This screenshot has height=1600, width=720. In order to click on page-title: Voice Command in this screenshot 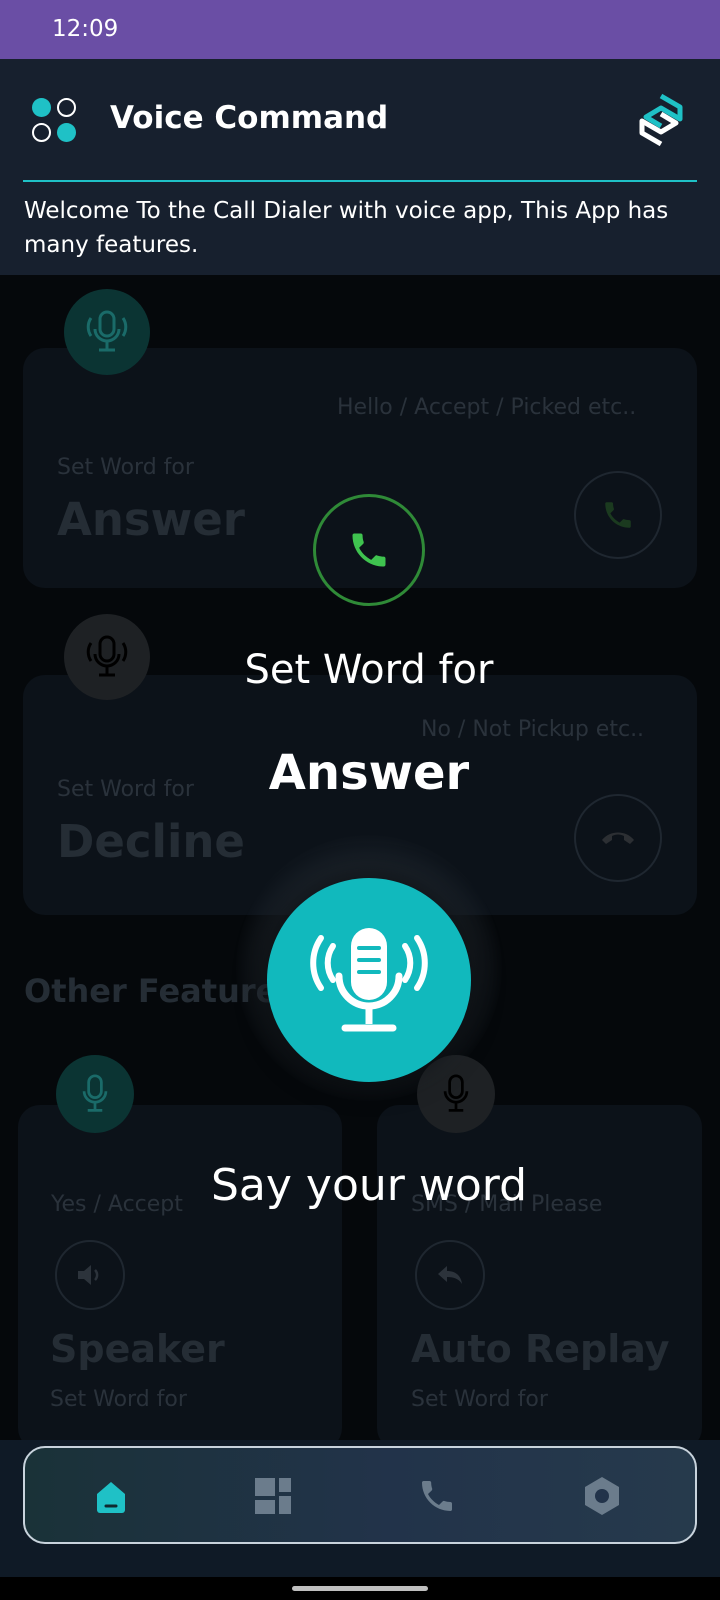, I will do `click(249, 118)`.